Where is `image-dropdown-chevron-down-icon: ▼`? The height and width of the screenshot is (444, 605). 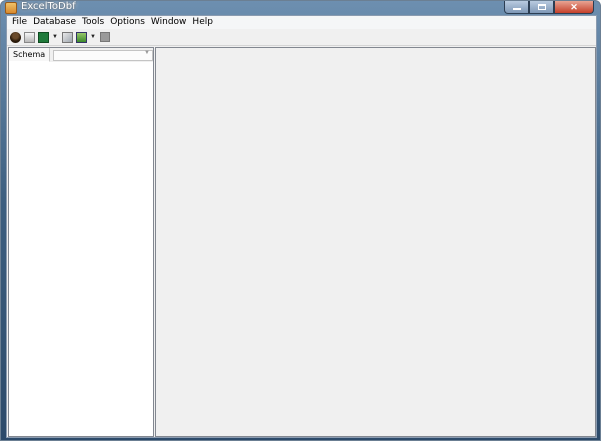 image-dropdown-chevron-down-icon: ▼ is located at coordinates (93, 37).